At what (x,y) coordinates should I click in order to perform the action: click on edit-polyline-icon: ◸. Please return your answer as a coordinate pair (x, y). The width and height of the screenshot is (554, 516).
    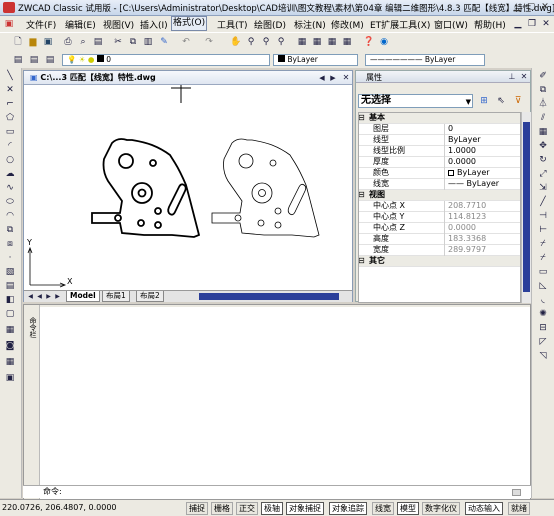
    Looking at the image, I should click on (543, 342).